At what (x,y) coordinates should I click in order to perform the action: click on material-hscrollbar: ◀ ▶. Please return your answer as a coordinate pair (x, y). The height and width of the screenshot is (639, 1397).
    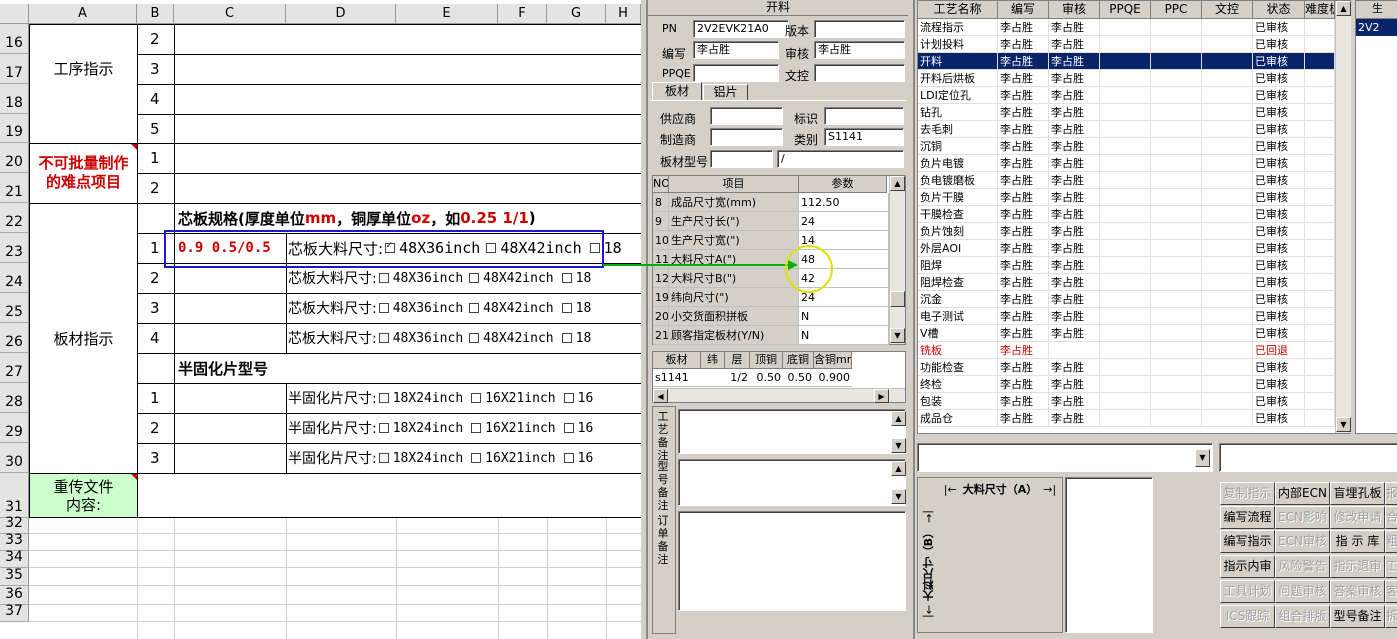
    Looking at the image, I should click on (779, 395).